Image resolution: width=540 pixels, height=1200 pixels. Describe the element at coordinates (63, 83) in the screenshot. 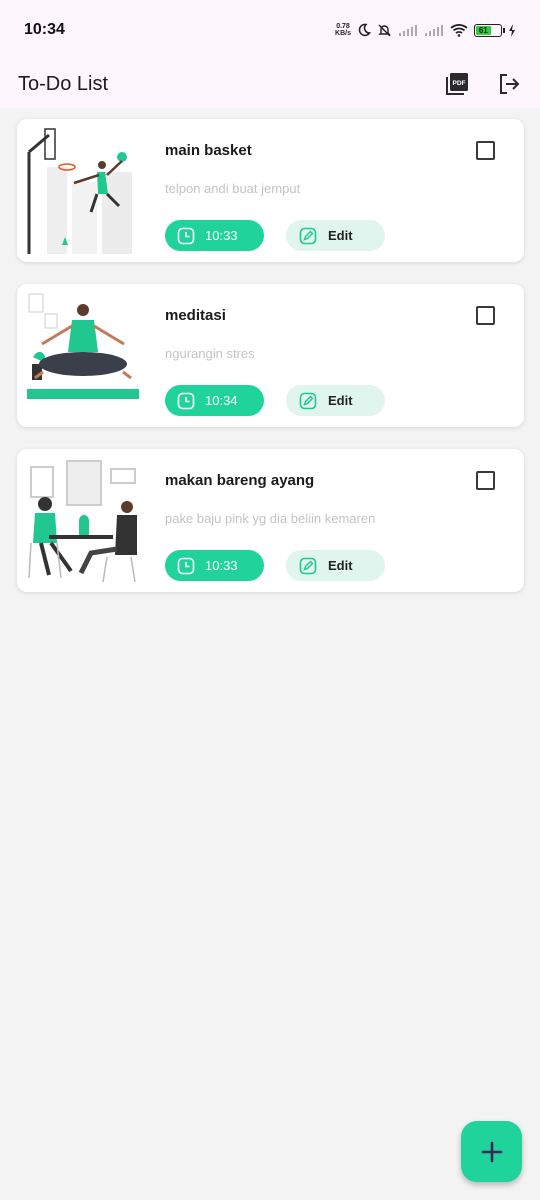

I see `app-title: To-Do List` at that location.